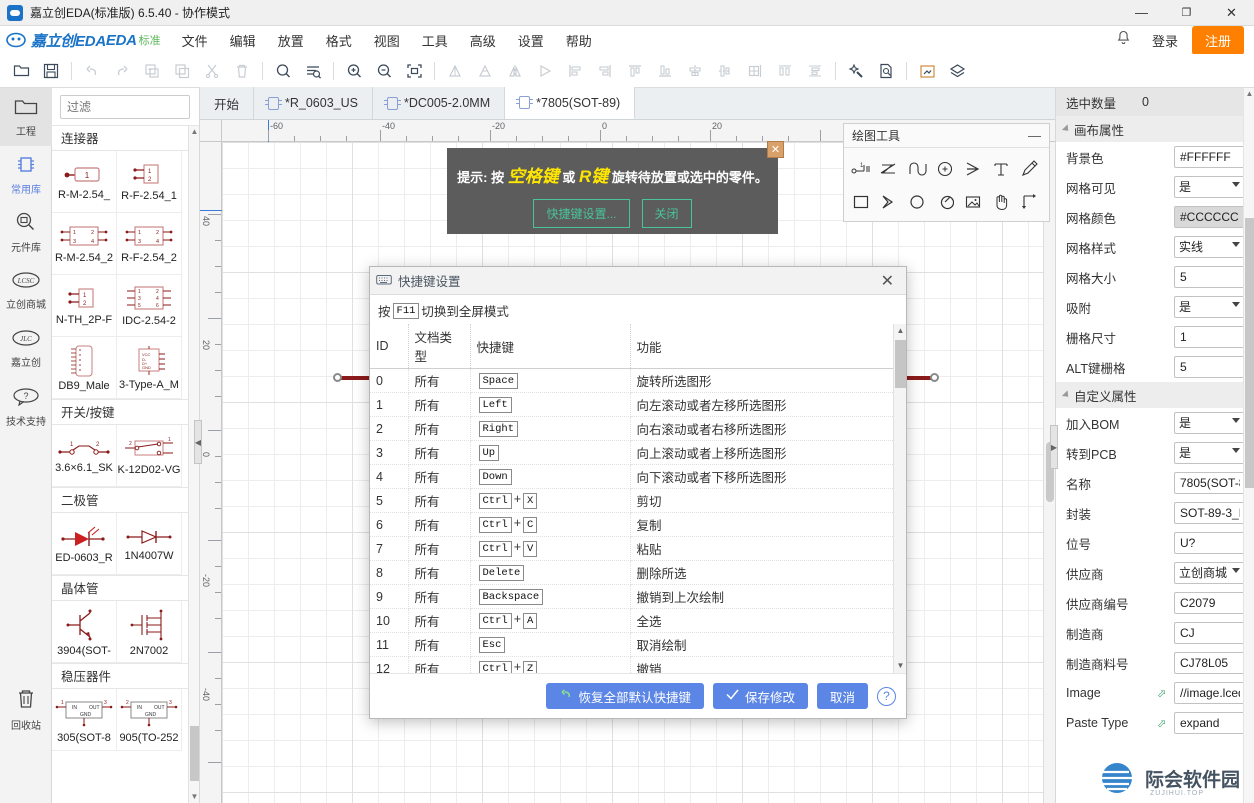 The width and height of the screenshot is (1254, 803). I want to click on cancel-button: 取消, so click(842, 696).